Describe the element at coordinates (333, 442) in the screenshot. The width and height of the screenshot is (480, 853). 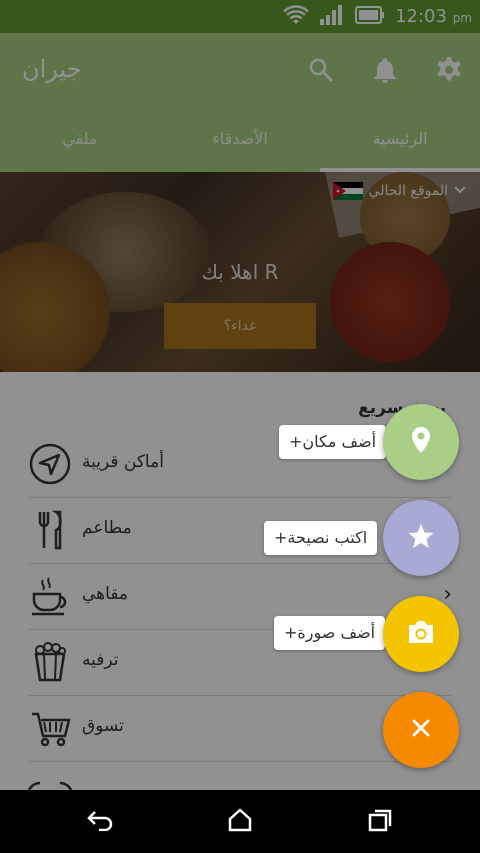
I see `add-place-label: +أضف مكان` at that location.